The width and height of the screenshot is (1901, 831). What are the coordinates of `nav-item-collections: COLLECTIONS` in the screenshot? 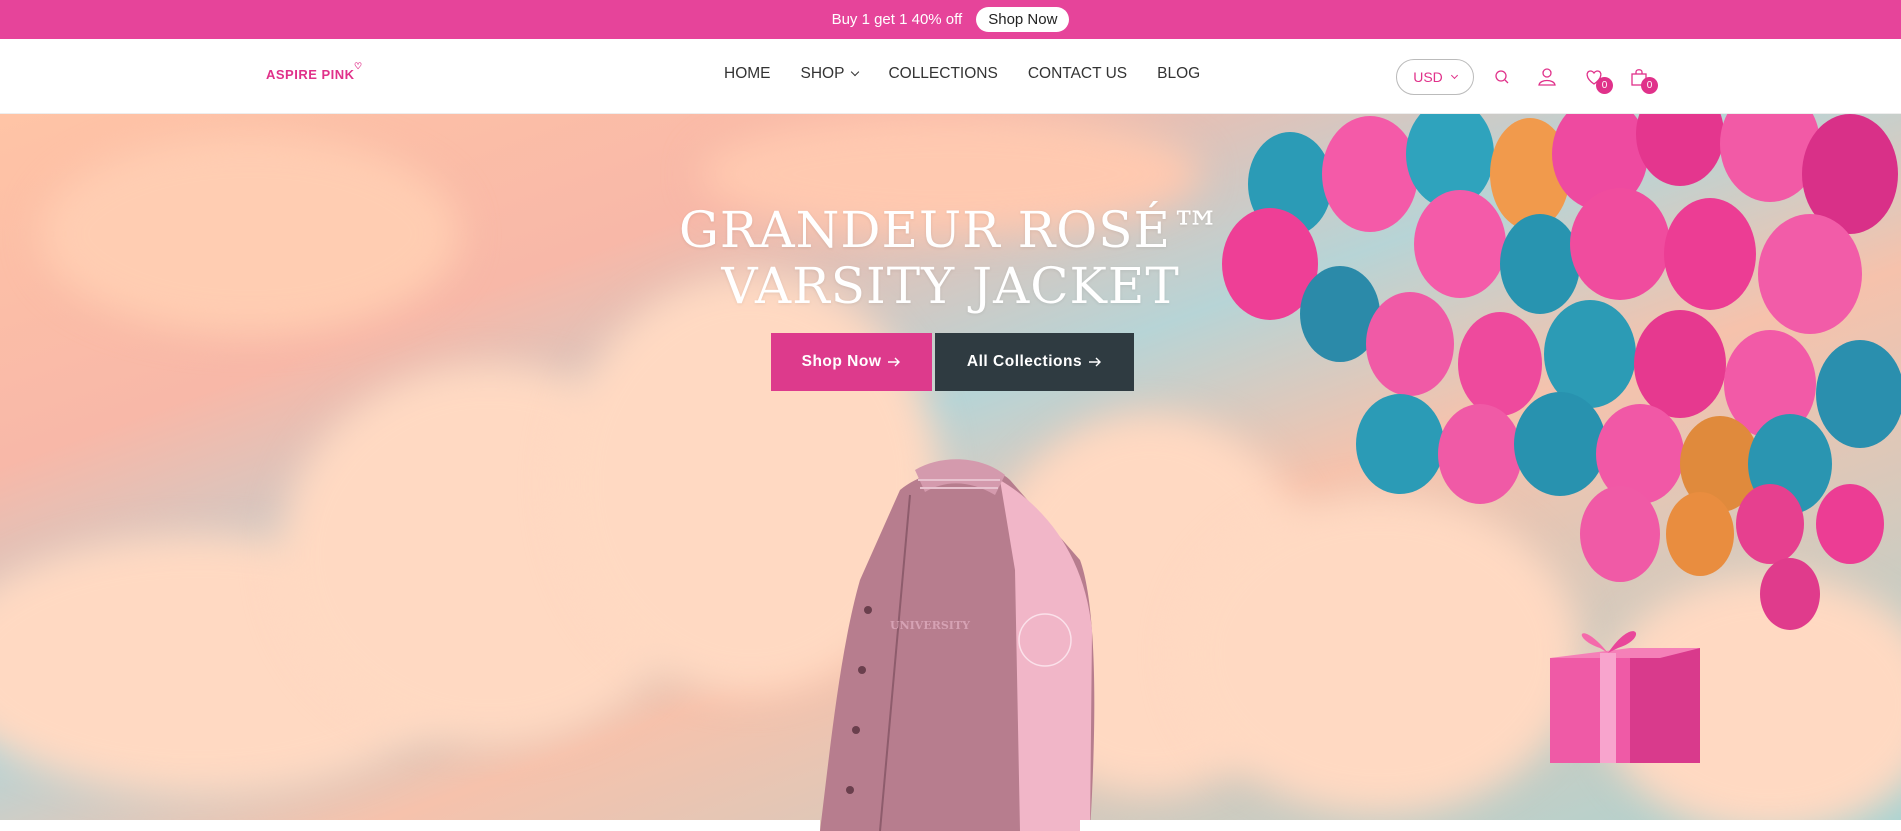 It's located at (942, 74).